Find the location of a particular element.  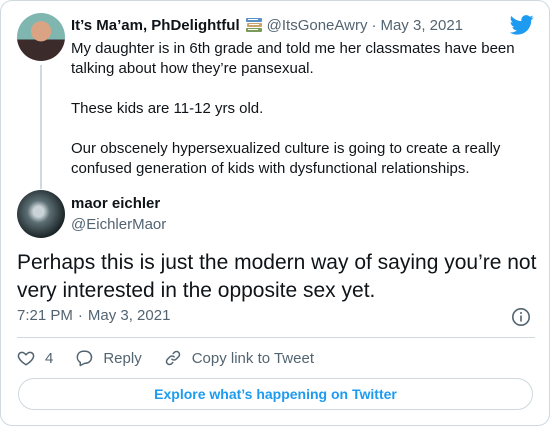

tweet-timestamp: 7:21 PM · May 3, 2021 is located at coordinates (93, 315).